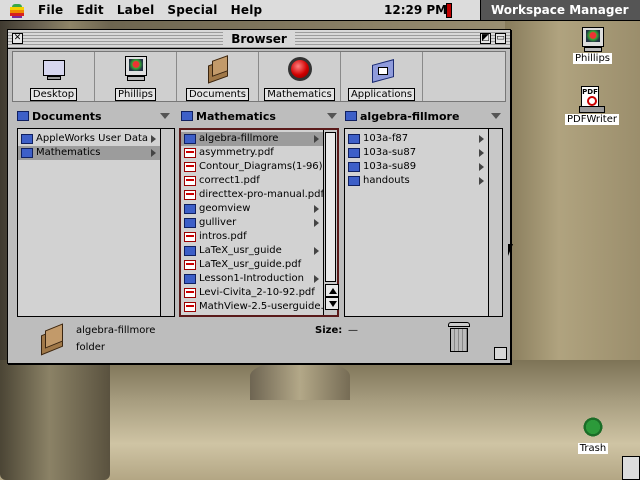 The width and height of the screenshot is (640, 480). Describe the element at coordinates (592, 100) in the screenshot. I see `pdf-printer-icon: PDF` at that location.